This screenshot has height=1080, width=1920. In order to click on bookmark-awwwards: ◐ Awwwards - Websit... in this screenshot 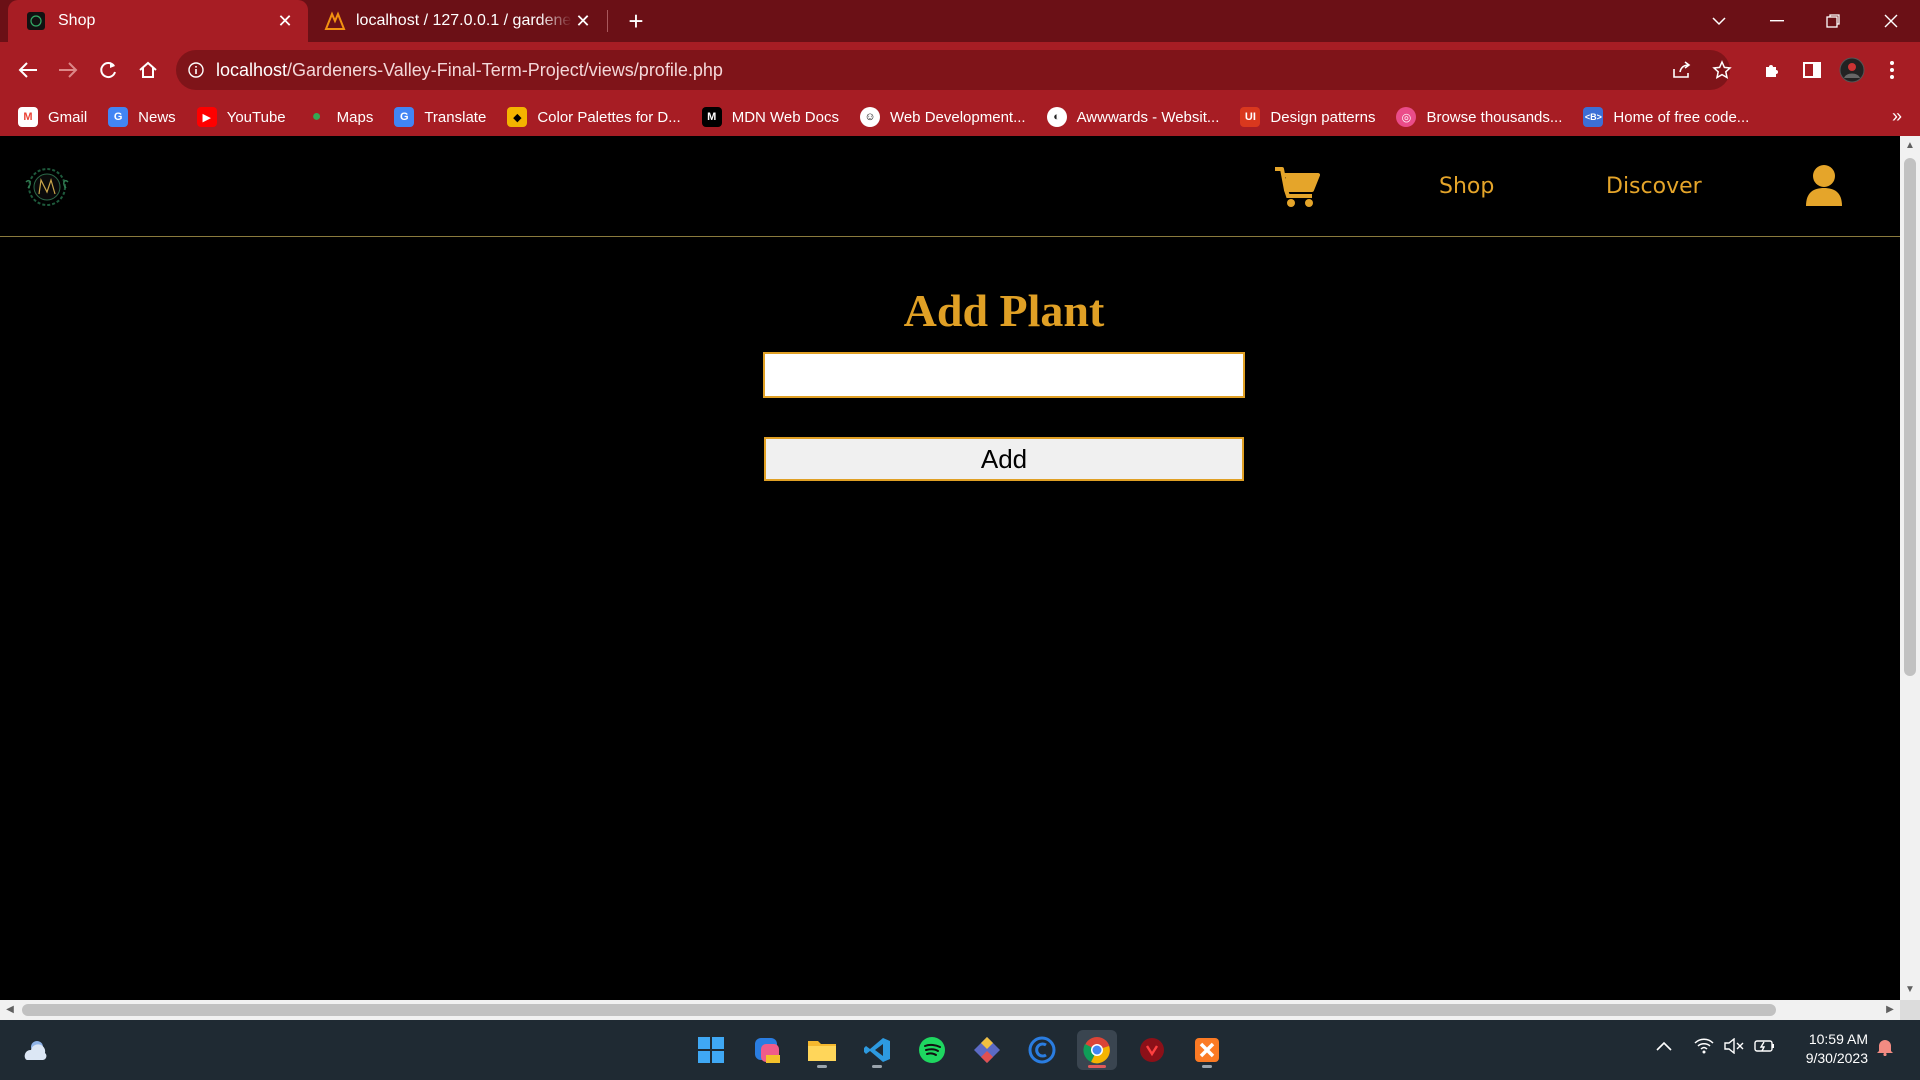, I will do `click(1133, 117)`.